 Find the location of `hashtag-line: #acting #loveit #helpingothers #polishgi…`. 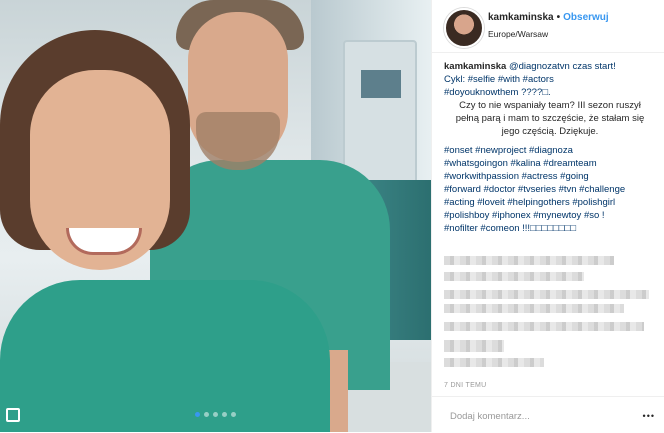

hashtag-line: #acting #loveit #helpingothers #polishgi… is located at coordinates (550, 202).